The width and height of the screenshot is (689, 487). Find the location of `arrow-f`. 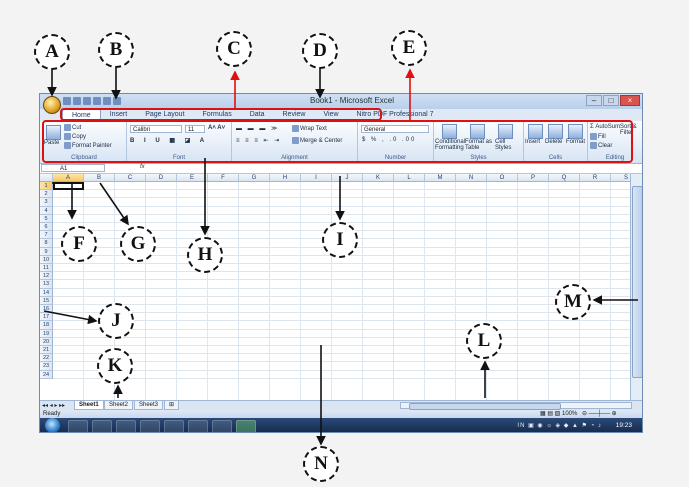

arrow-f is located at coordinates (64, 201).